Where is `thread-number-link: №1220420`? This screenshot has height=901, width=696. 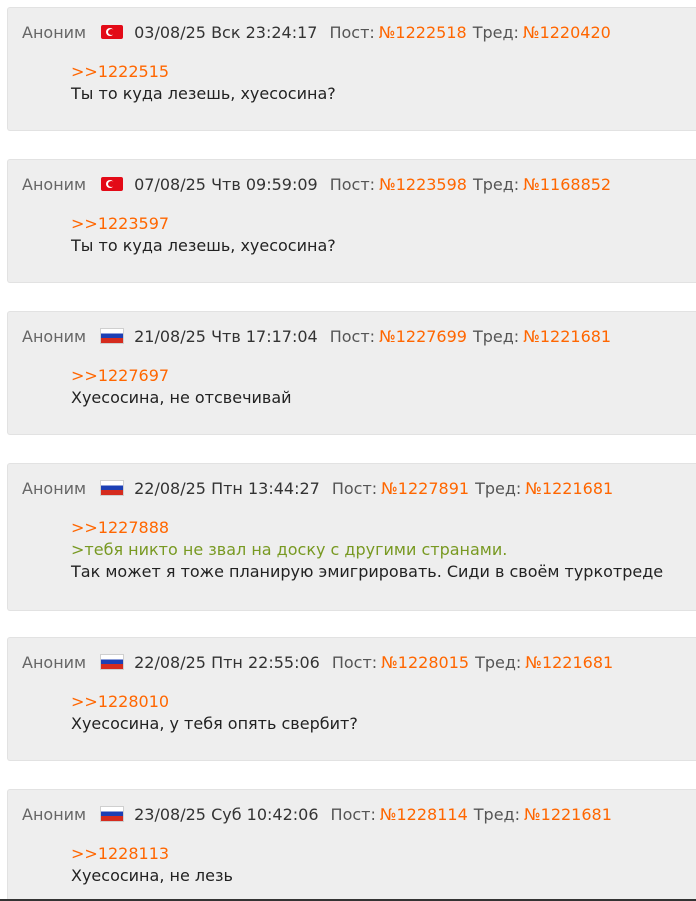 thread-number-link: №1220420 is located at coordinates (567, 32).